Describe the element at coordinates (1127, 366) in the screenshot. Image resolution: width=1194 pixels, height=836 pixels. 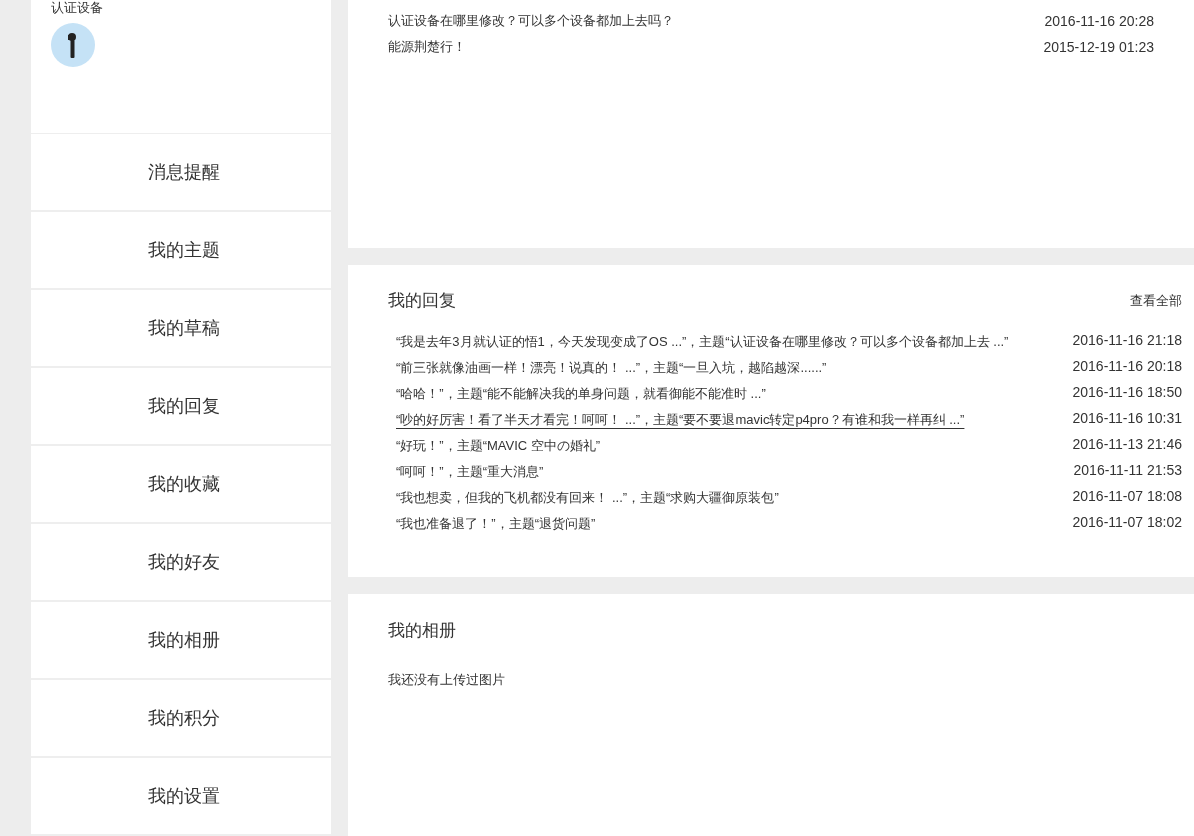
I see `reply-time: 2016-11-16 20:18` at that location.